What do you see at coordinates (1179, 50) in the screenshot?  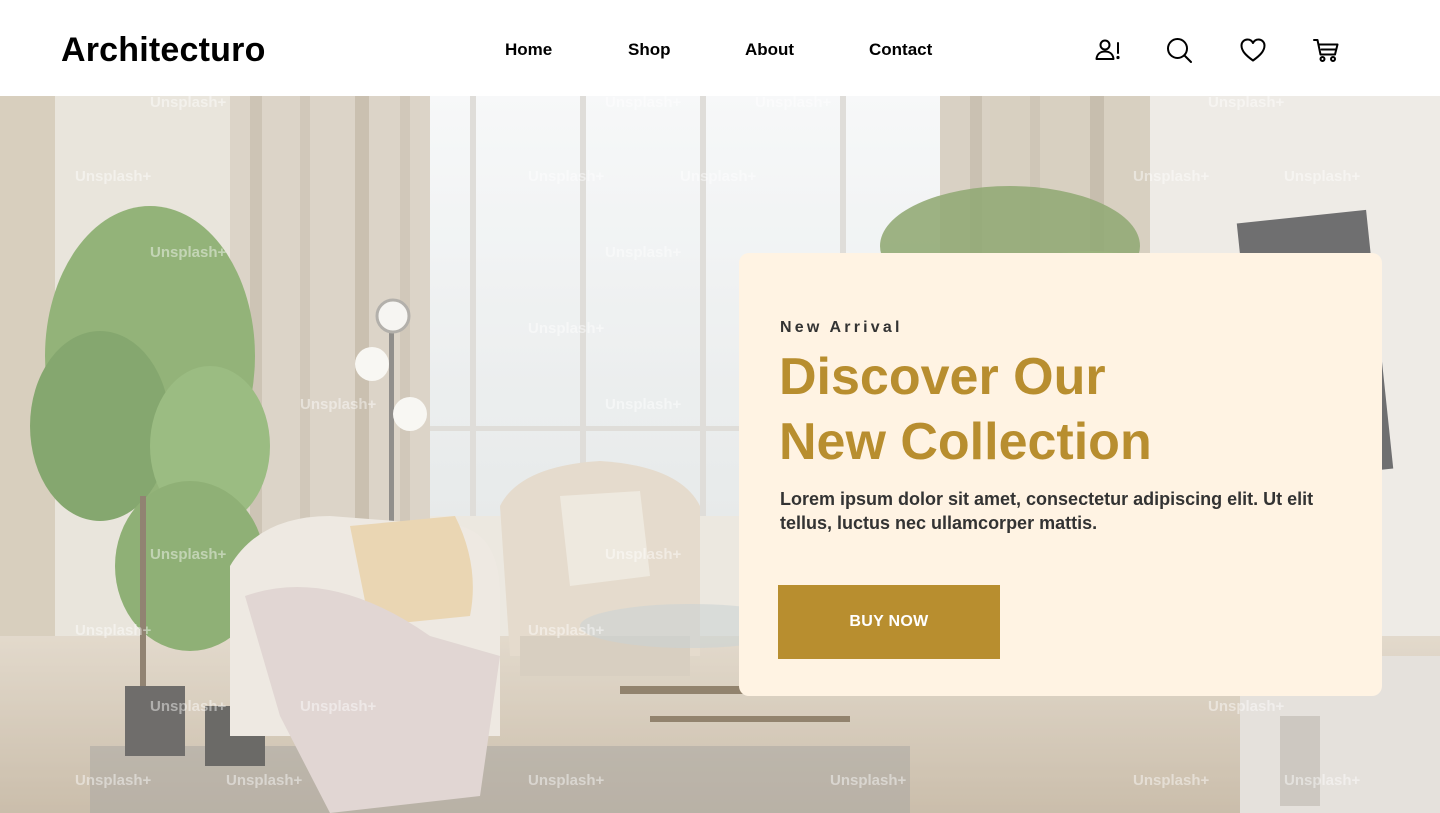 I see `search-icon` at bounding box center [1179, 50].